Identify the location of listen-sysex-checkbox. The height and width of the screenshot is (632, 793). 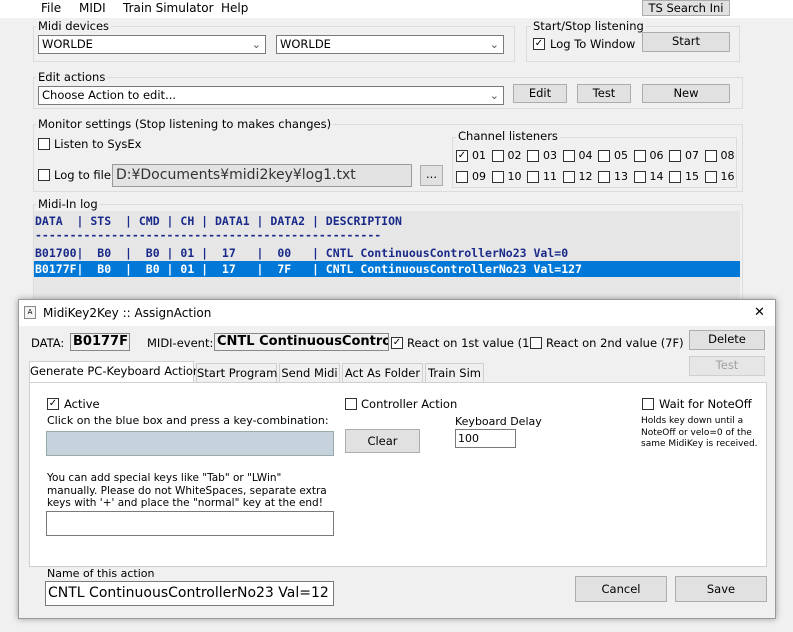
(44, 144).